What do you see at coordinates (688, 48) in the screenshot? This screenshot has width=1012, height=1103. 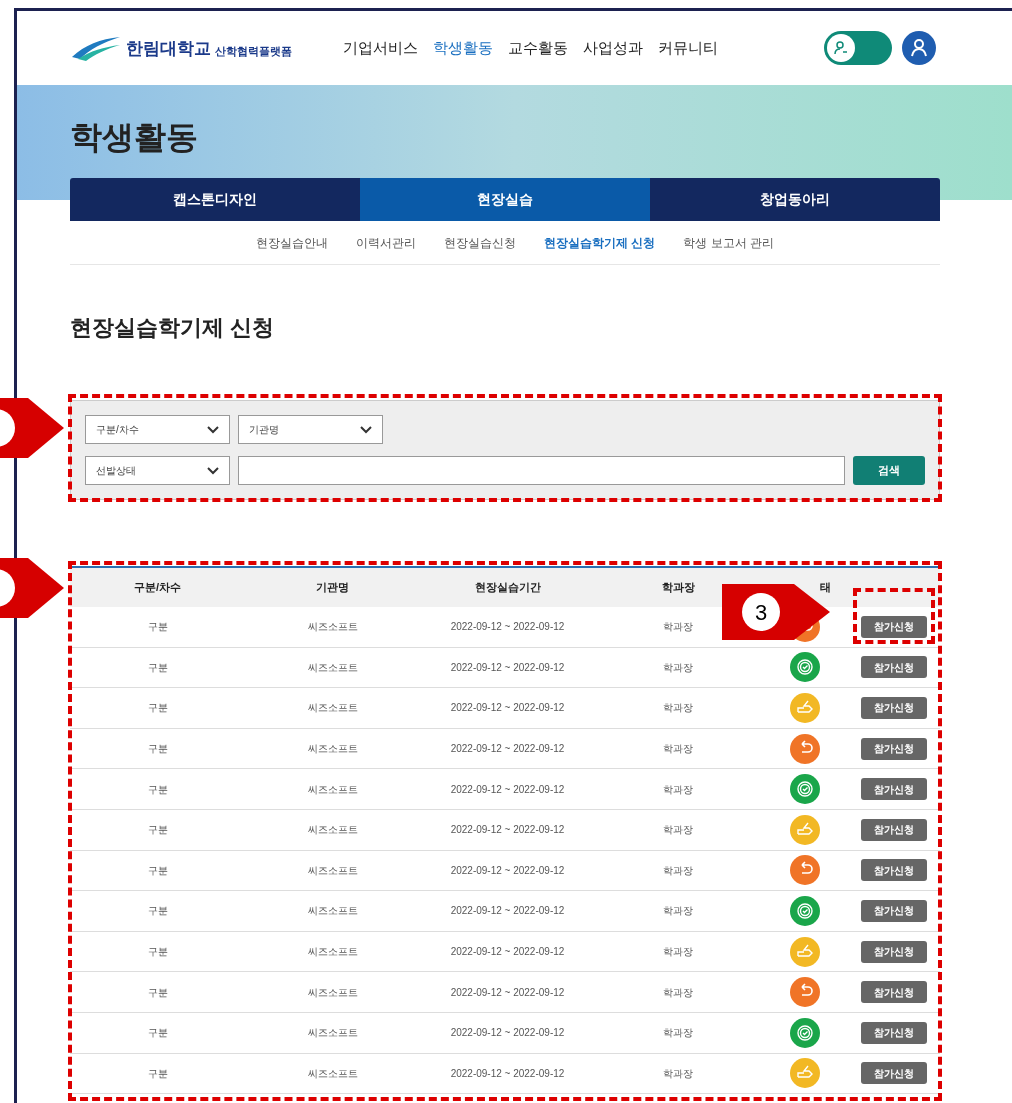 I see `nav-link: 커뮤니티` at bounding box center [688, 48].